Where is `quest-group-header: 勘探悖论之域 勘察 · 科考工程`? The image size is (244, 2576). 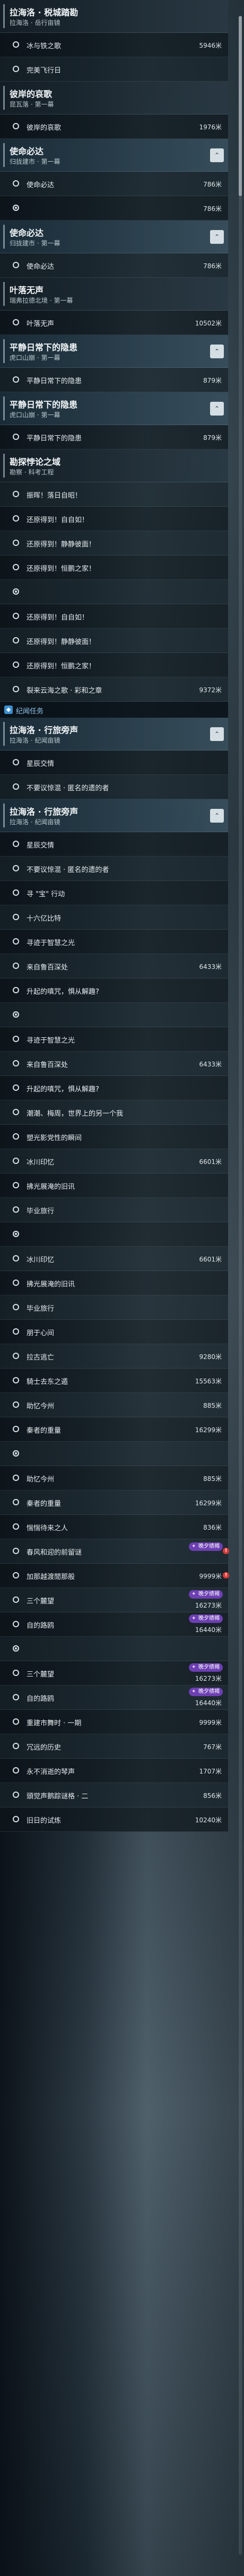 quest-group-header: 勘探悖论之域 勘察 · 科考工程 is located at coordinates (114, 465).